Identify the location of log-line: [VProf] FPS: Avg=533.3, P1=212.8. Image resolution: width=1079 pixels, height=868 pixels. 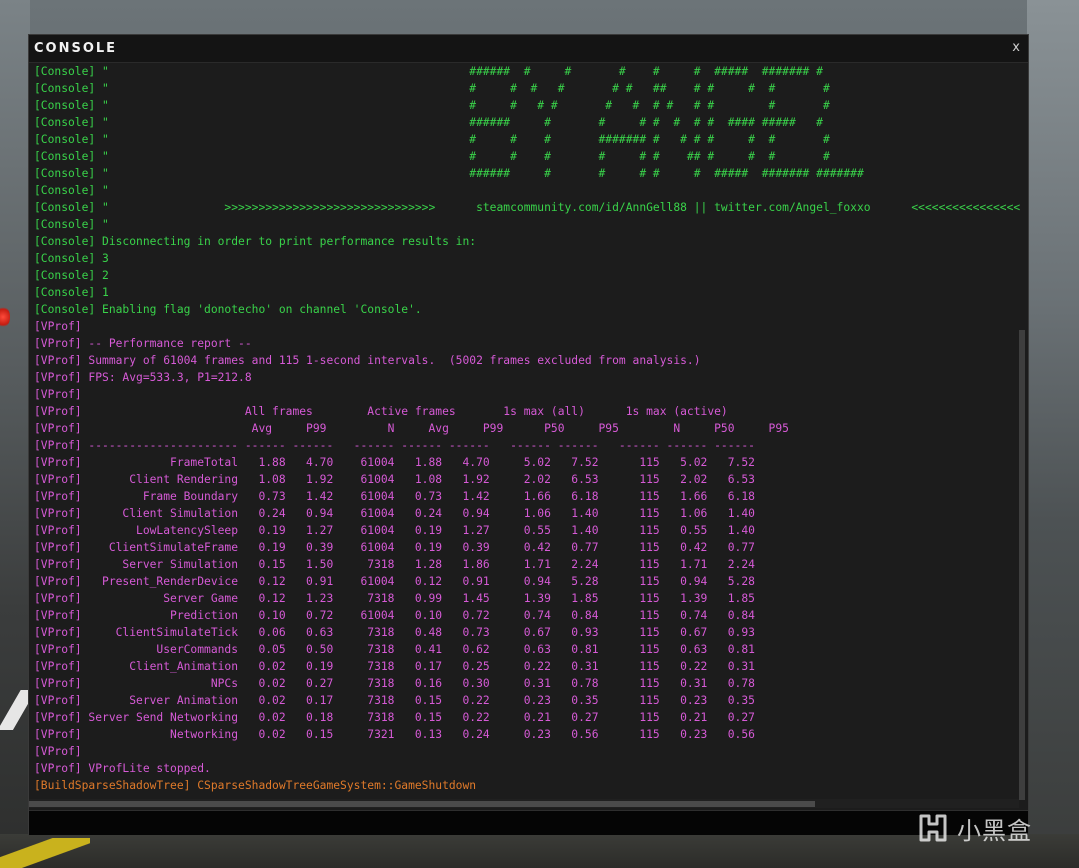
(143, 377).